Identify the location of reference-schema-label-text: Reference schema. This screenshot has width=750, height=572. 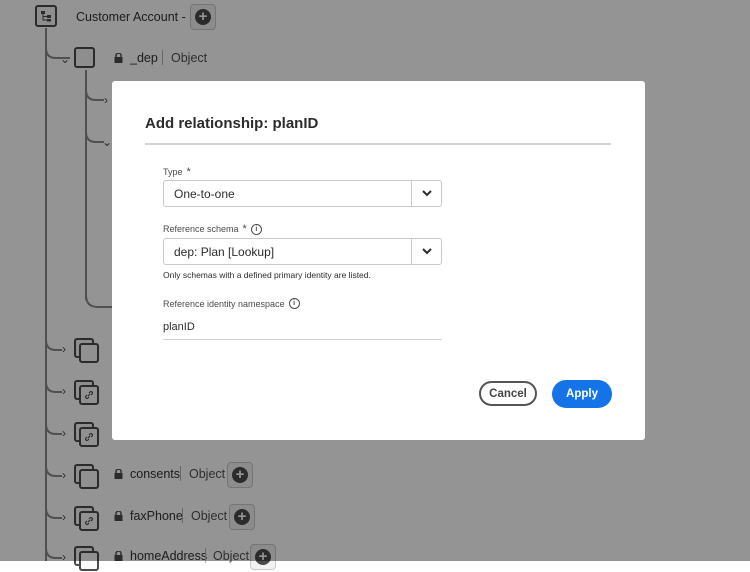
(201, 229).